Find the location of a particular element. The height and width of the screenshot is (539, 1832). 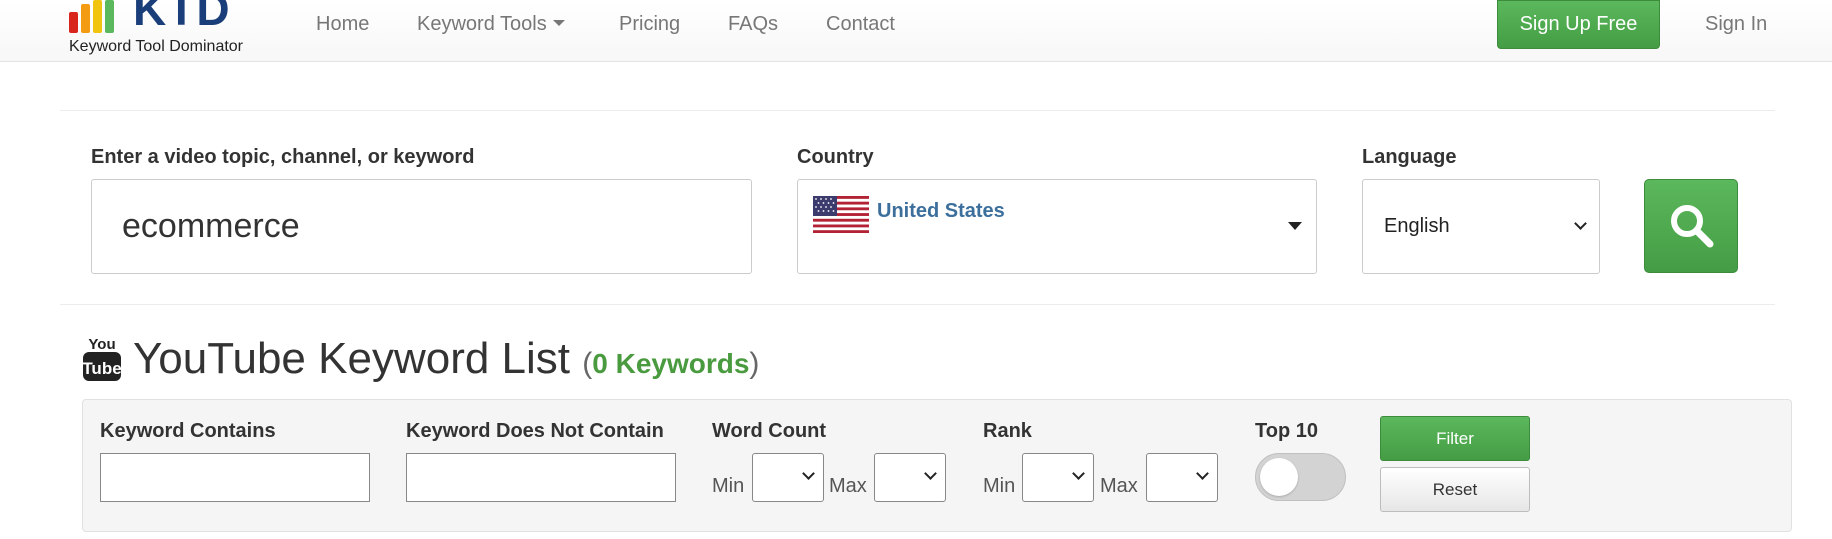

filter-button: Filter is located at coordinates (1455, 438).